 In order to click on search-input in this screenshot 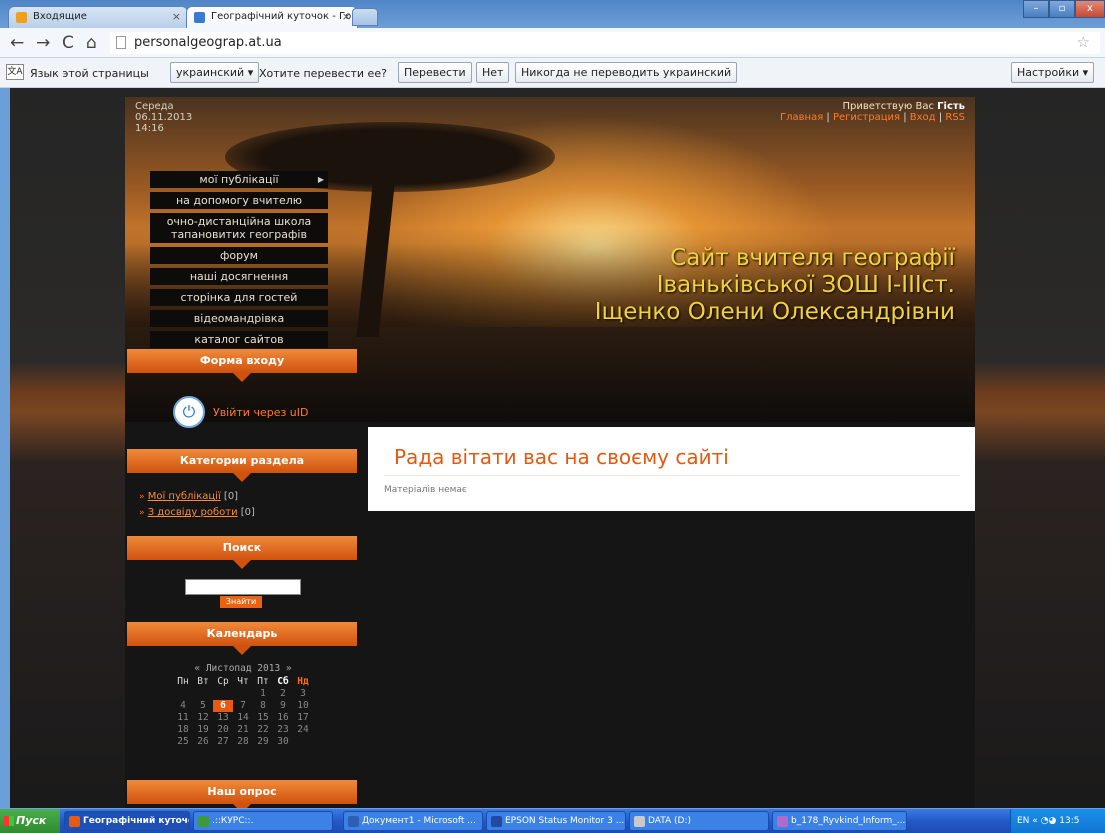, I will do `click(243, 587)`.